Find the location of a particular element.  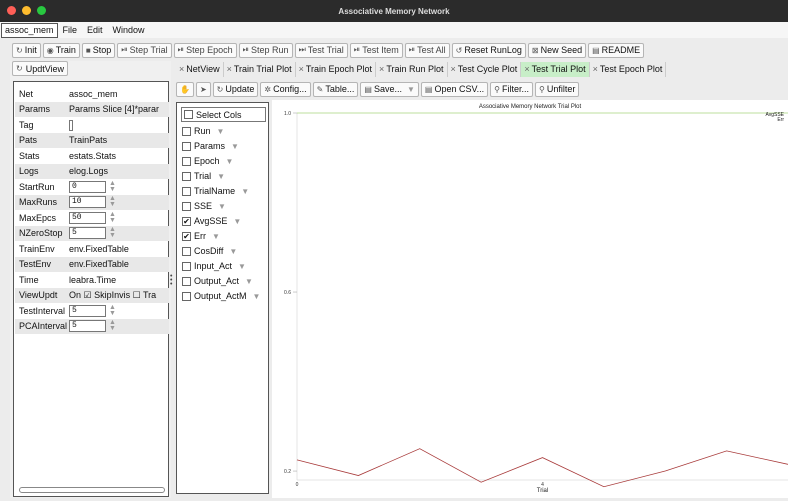

menu-file: File is located at coordinates (70, 30).